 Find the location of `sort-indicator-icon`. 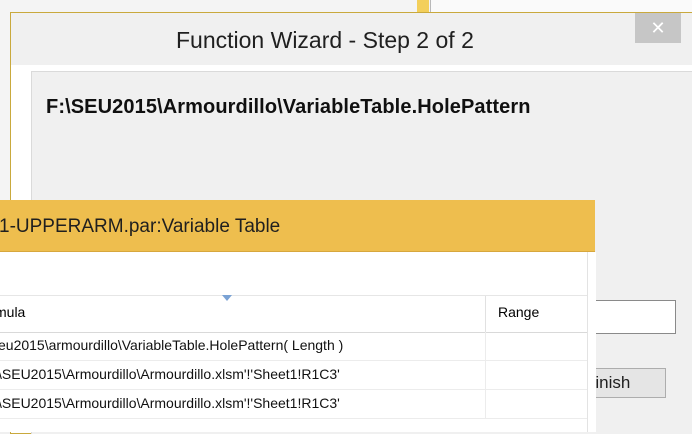

sort-indicator-icon is located at coordinates (227, 298).